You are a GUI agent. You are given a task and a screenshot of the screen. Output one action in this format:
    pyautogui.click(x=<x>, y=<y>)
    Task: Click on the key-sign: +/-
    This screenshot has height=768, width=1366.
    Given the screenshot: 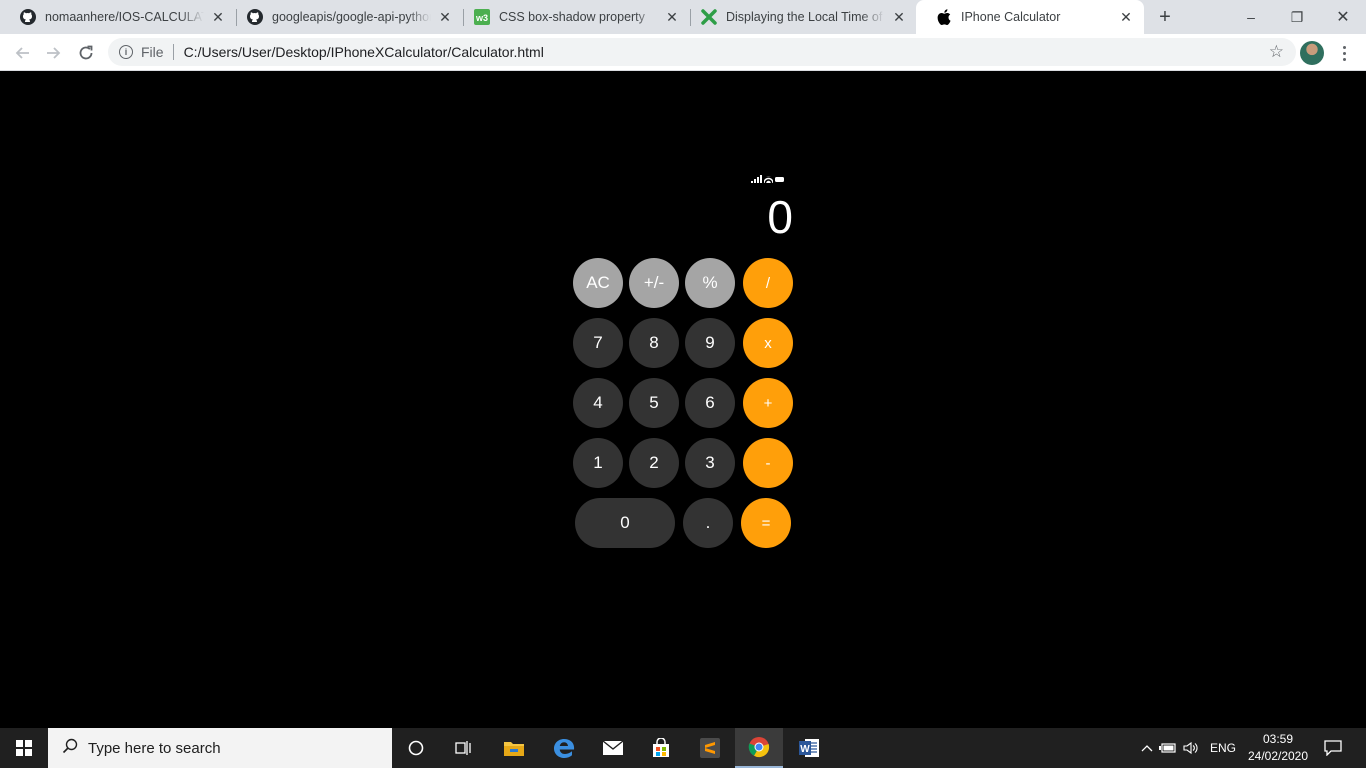 What is the action you would take?
    pyautogui.click(x=654, y=283)
    